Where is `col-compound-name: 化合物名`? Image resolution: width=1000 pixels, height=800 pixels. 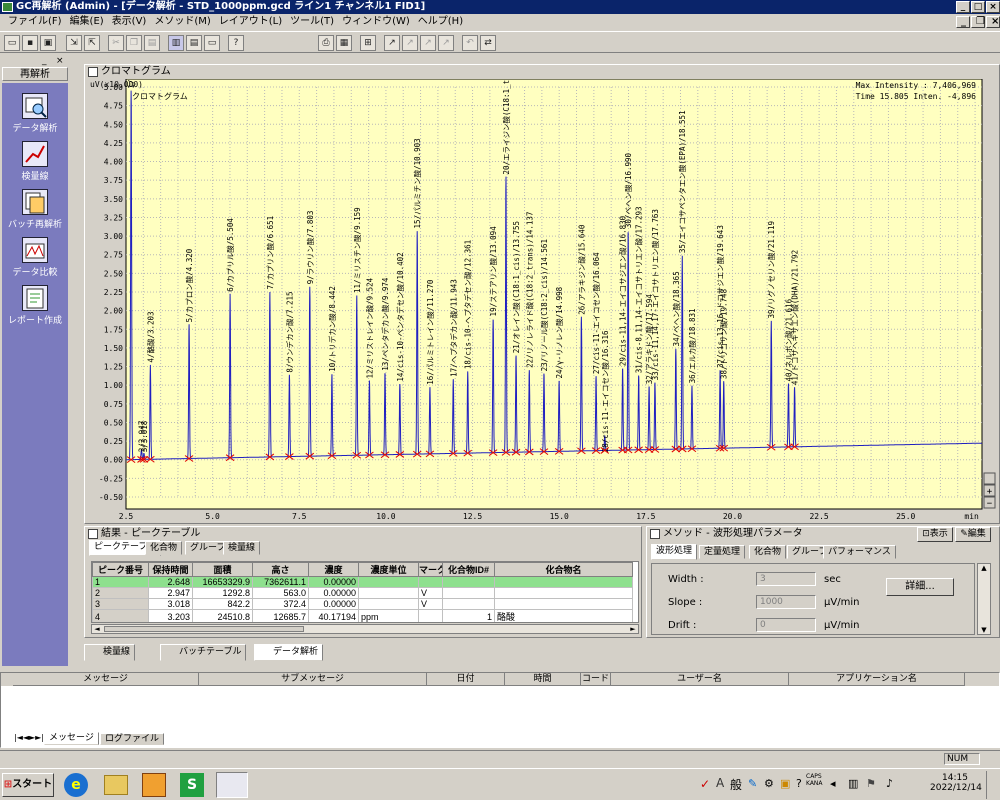 col-compound-name: 化合物名 is located at coordinates (563, 569).